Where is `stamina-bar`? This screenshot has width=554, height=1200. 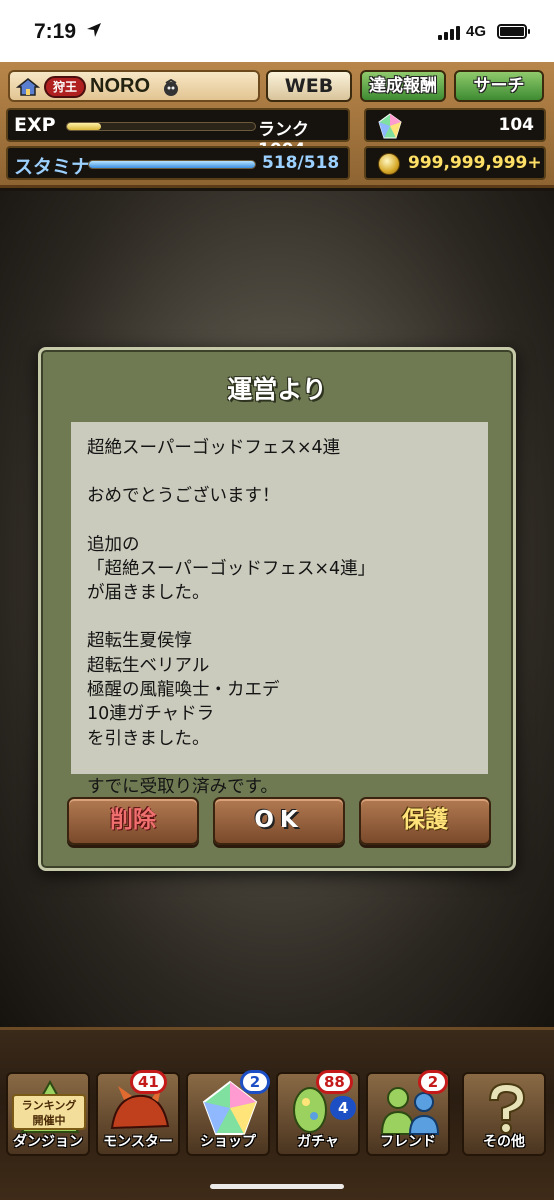
stamina-bar is located at coordinates (172, 164).